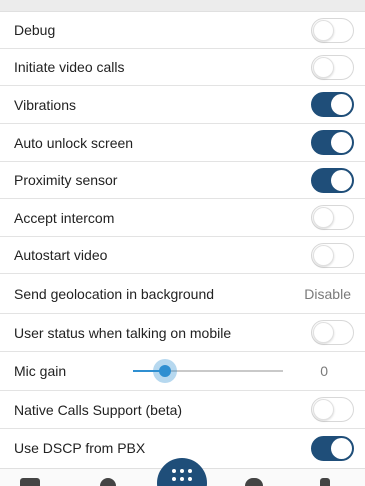 The height and width of the screenshot is (486, 365). What do you see at coordinates (64, 217) in the screenshot?
I see `setting-label: Accept intercom` at bounding box center [64, 217].